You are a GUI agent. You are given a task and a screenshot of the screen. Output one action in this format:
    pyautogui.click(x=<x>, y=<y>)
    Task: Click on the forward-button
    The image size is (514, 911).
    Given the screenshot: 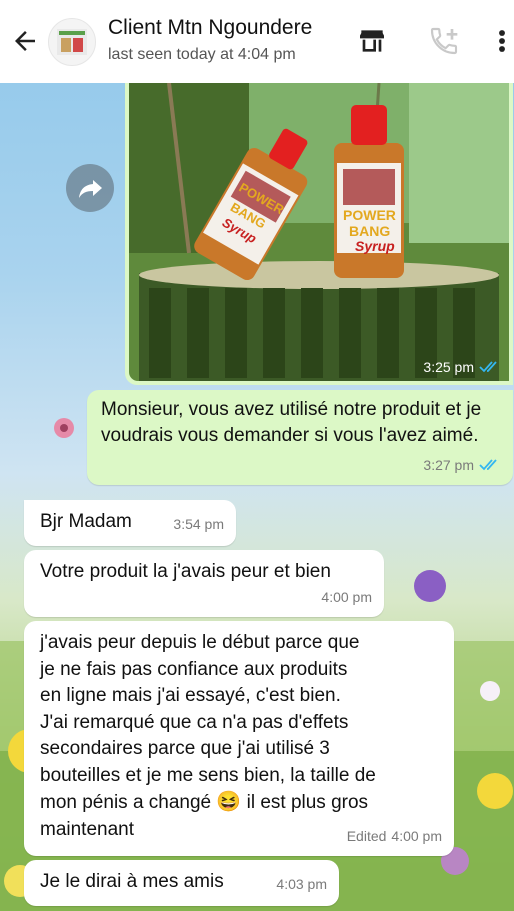 What is the action you would take?
    pyautogui.click(x=90, y=188)
    